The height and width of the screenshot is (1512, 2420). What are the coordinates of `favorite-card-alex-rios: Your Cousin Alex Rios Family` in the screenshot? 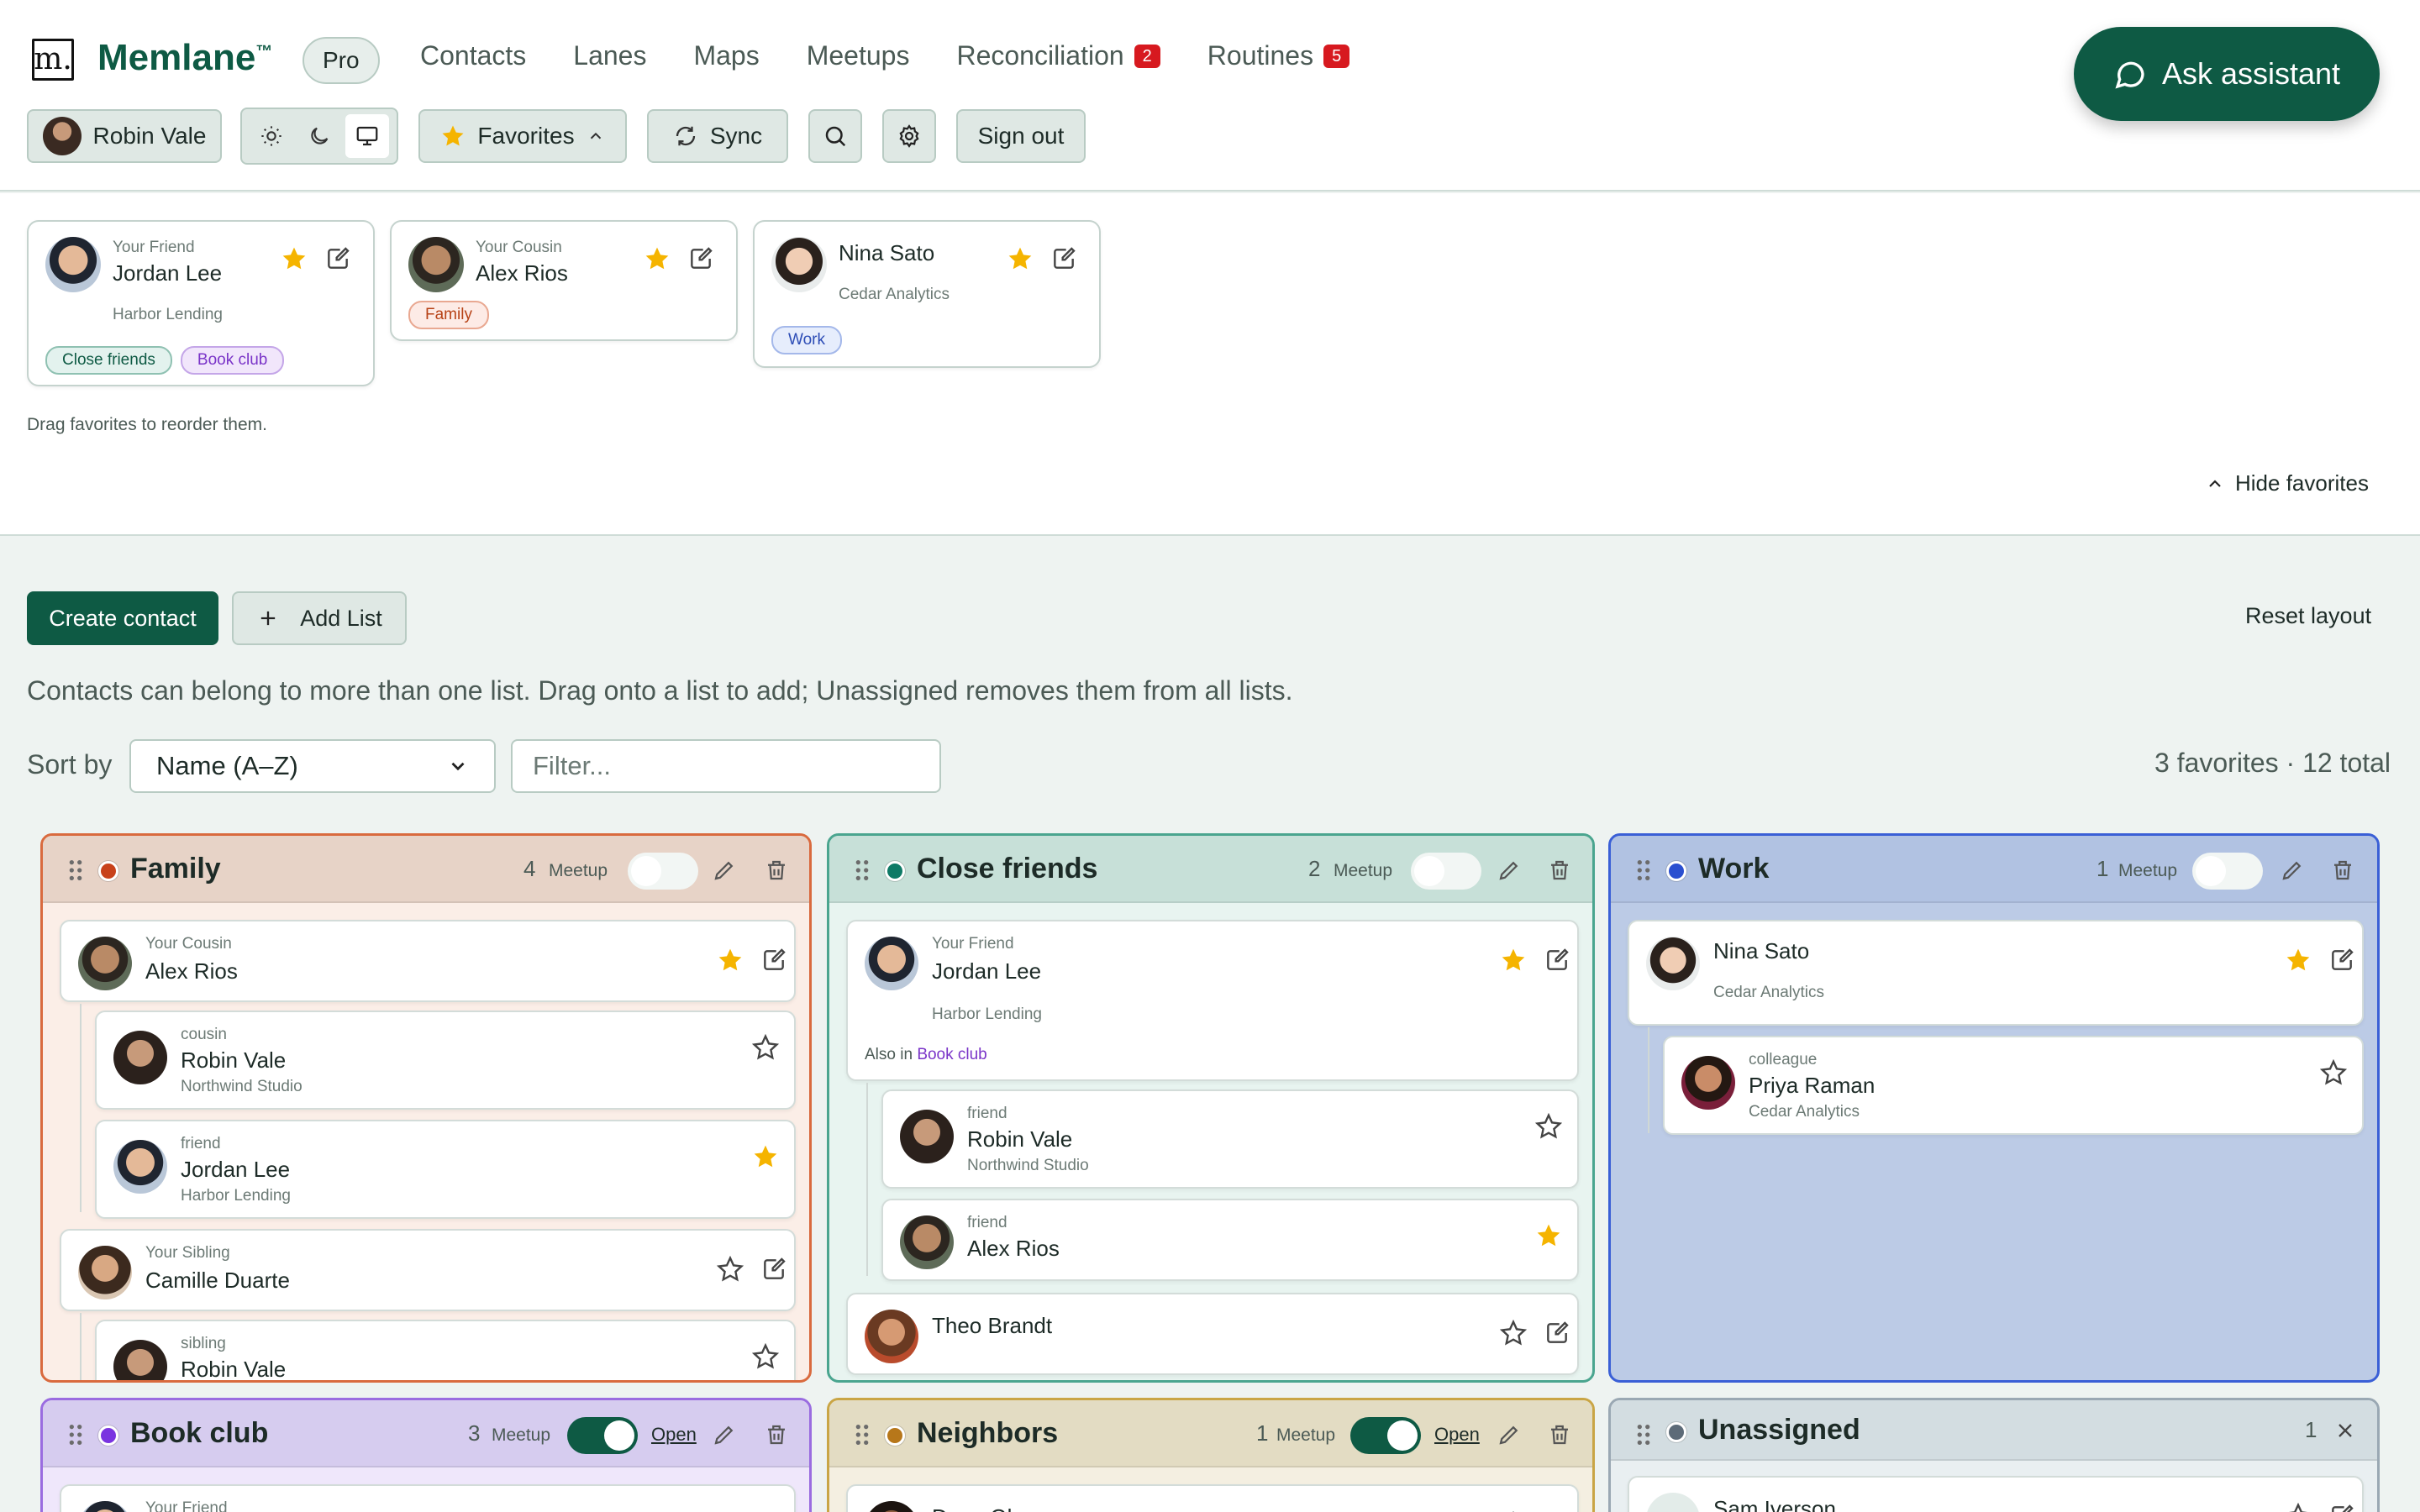 It's located at (564, 280).